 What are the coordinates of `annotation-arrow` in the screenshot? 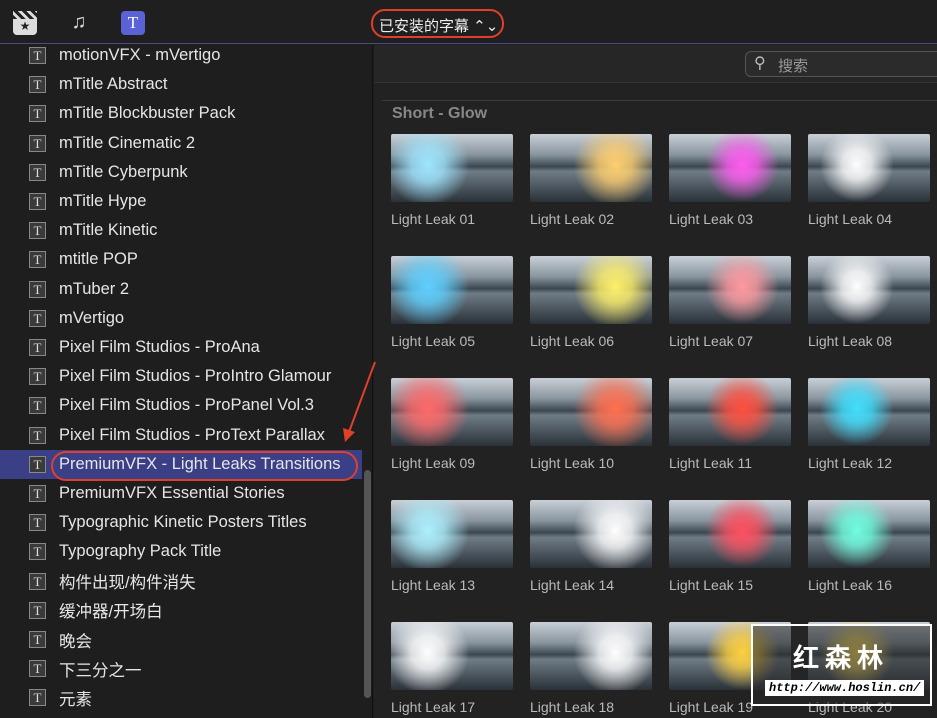 It's located at (359, 401).